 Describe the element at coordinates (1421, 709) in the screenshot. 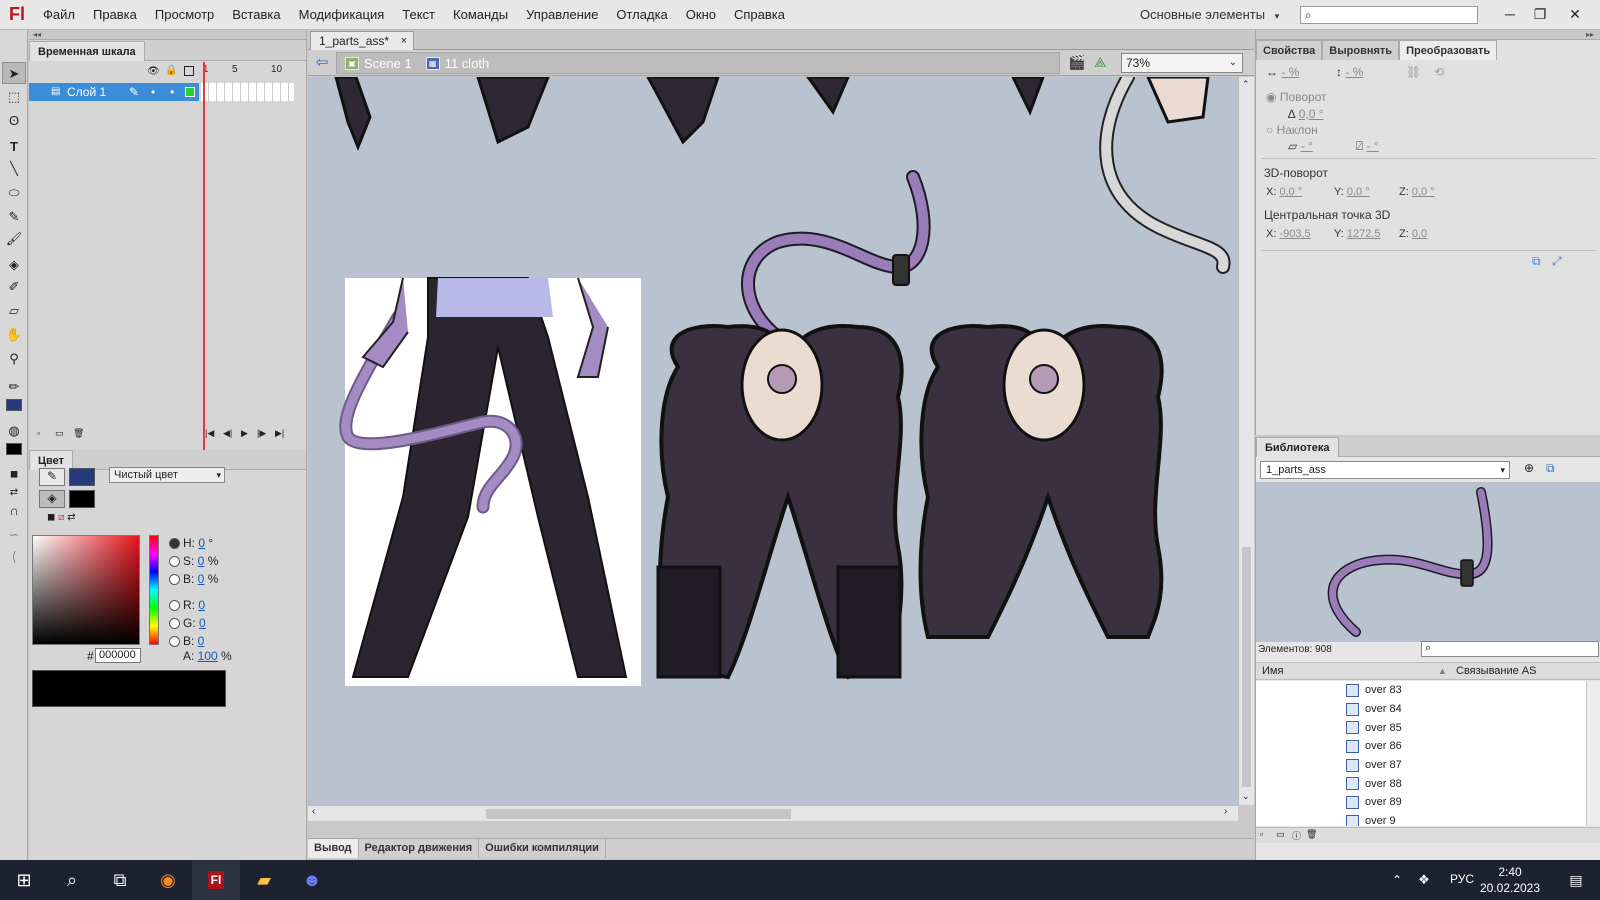

I see `list-item: over 84` at that location.